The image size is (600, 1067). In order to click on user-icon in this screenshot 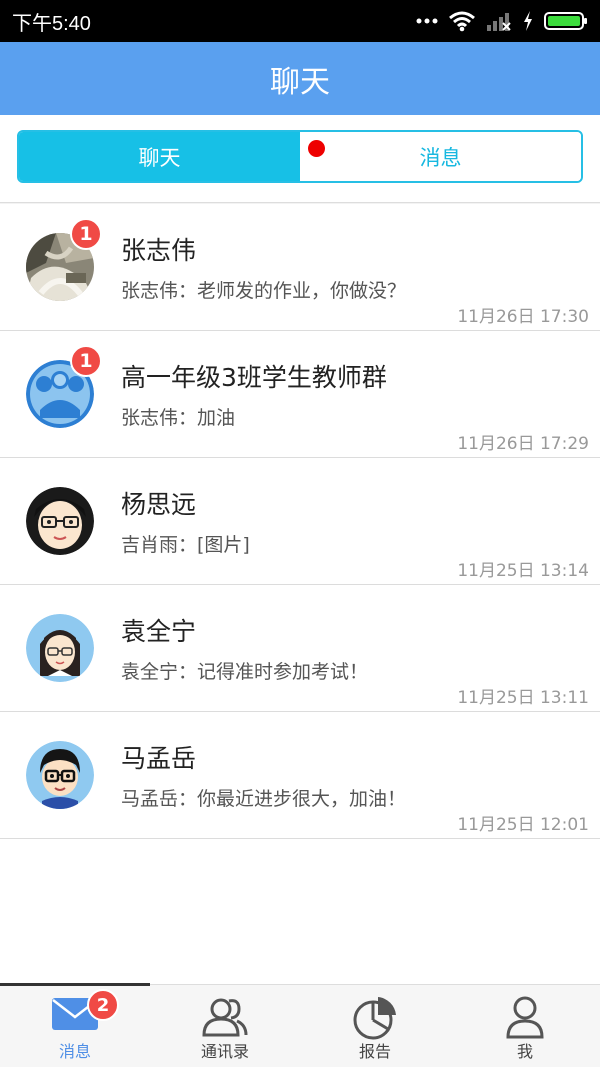, I will do `click(525, 1019)`.